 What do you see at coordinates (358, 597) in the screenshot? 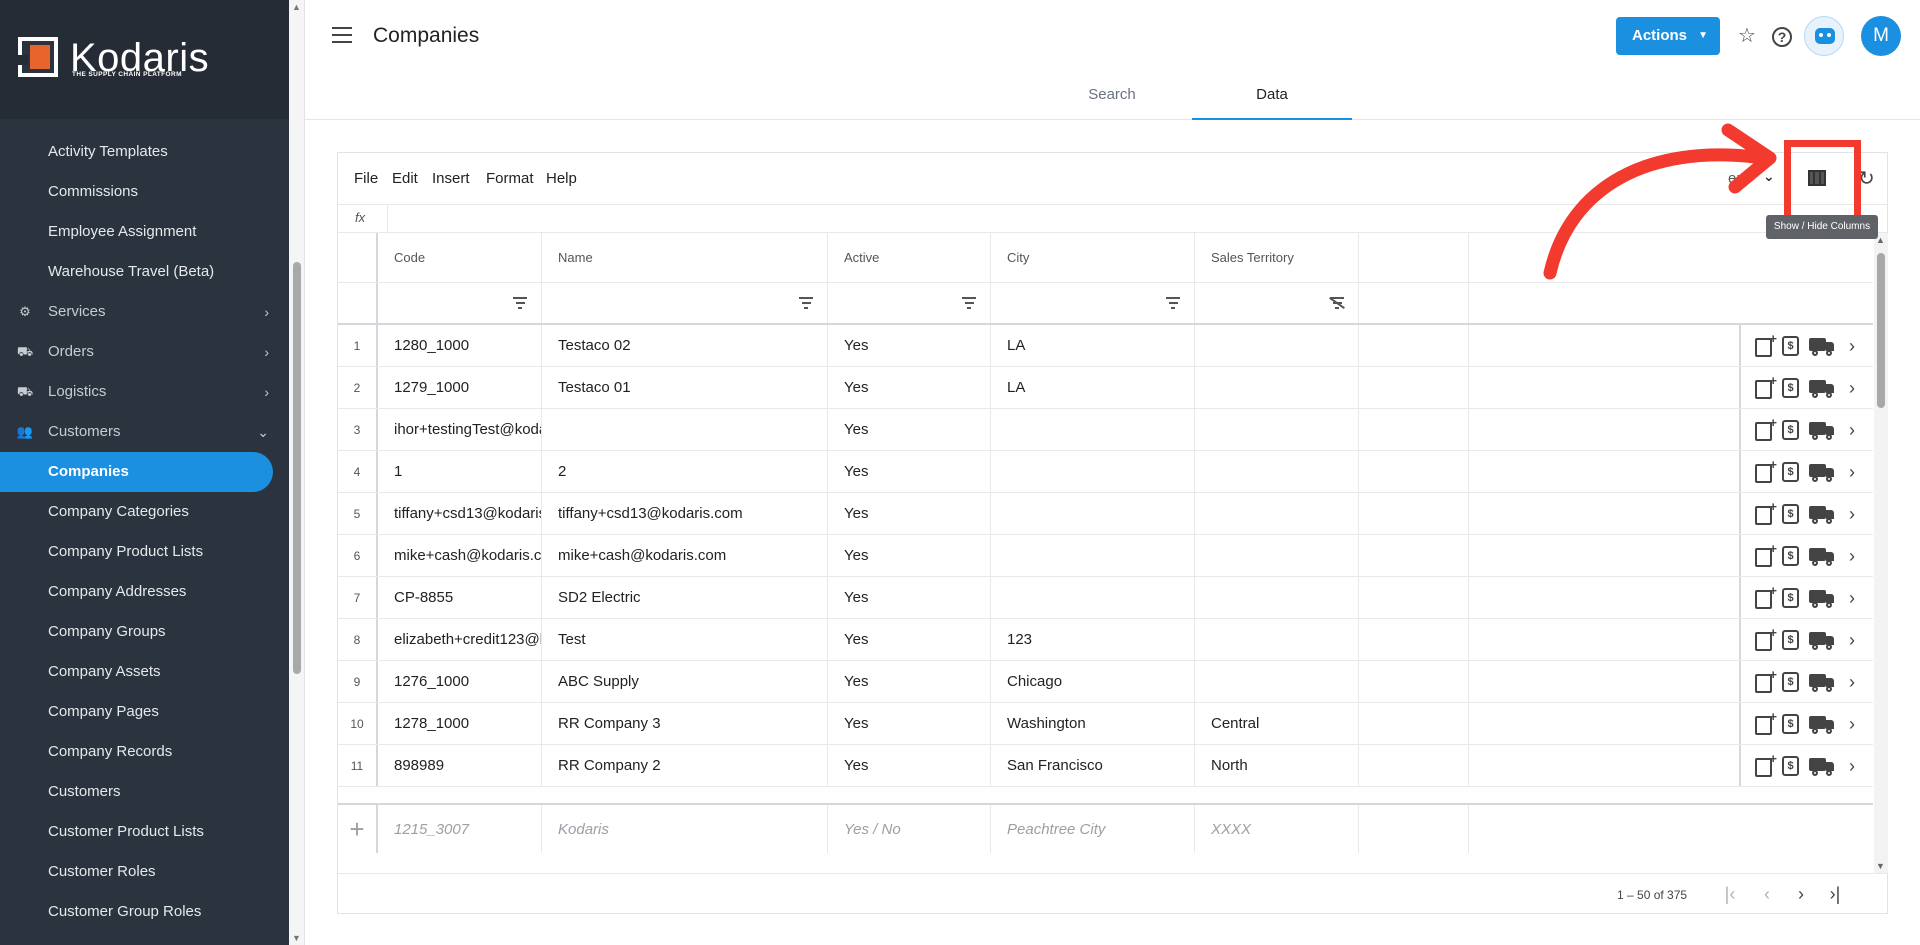
I see `row-number: 7` at bounding box center [358, 597].